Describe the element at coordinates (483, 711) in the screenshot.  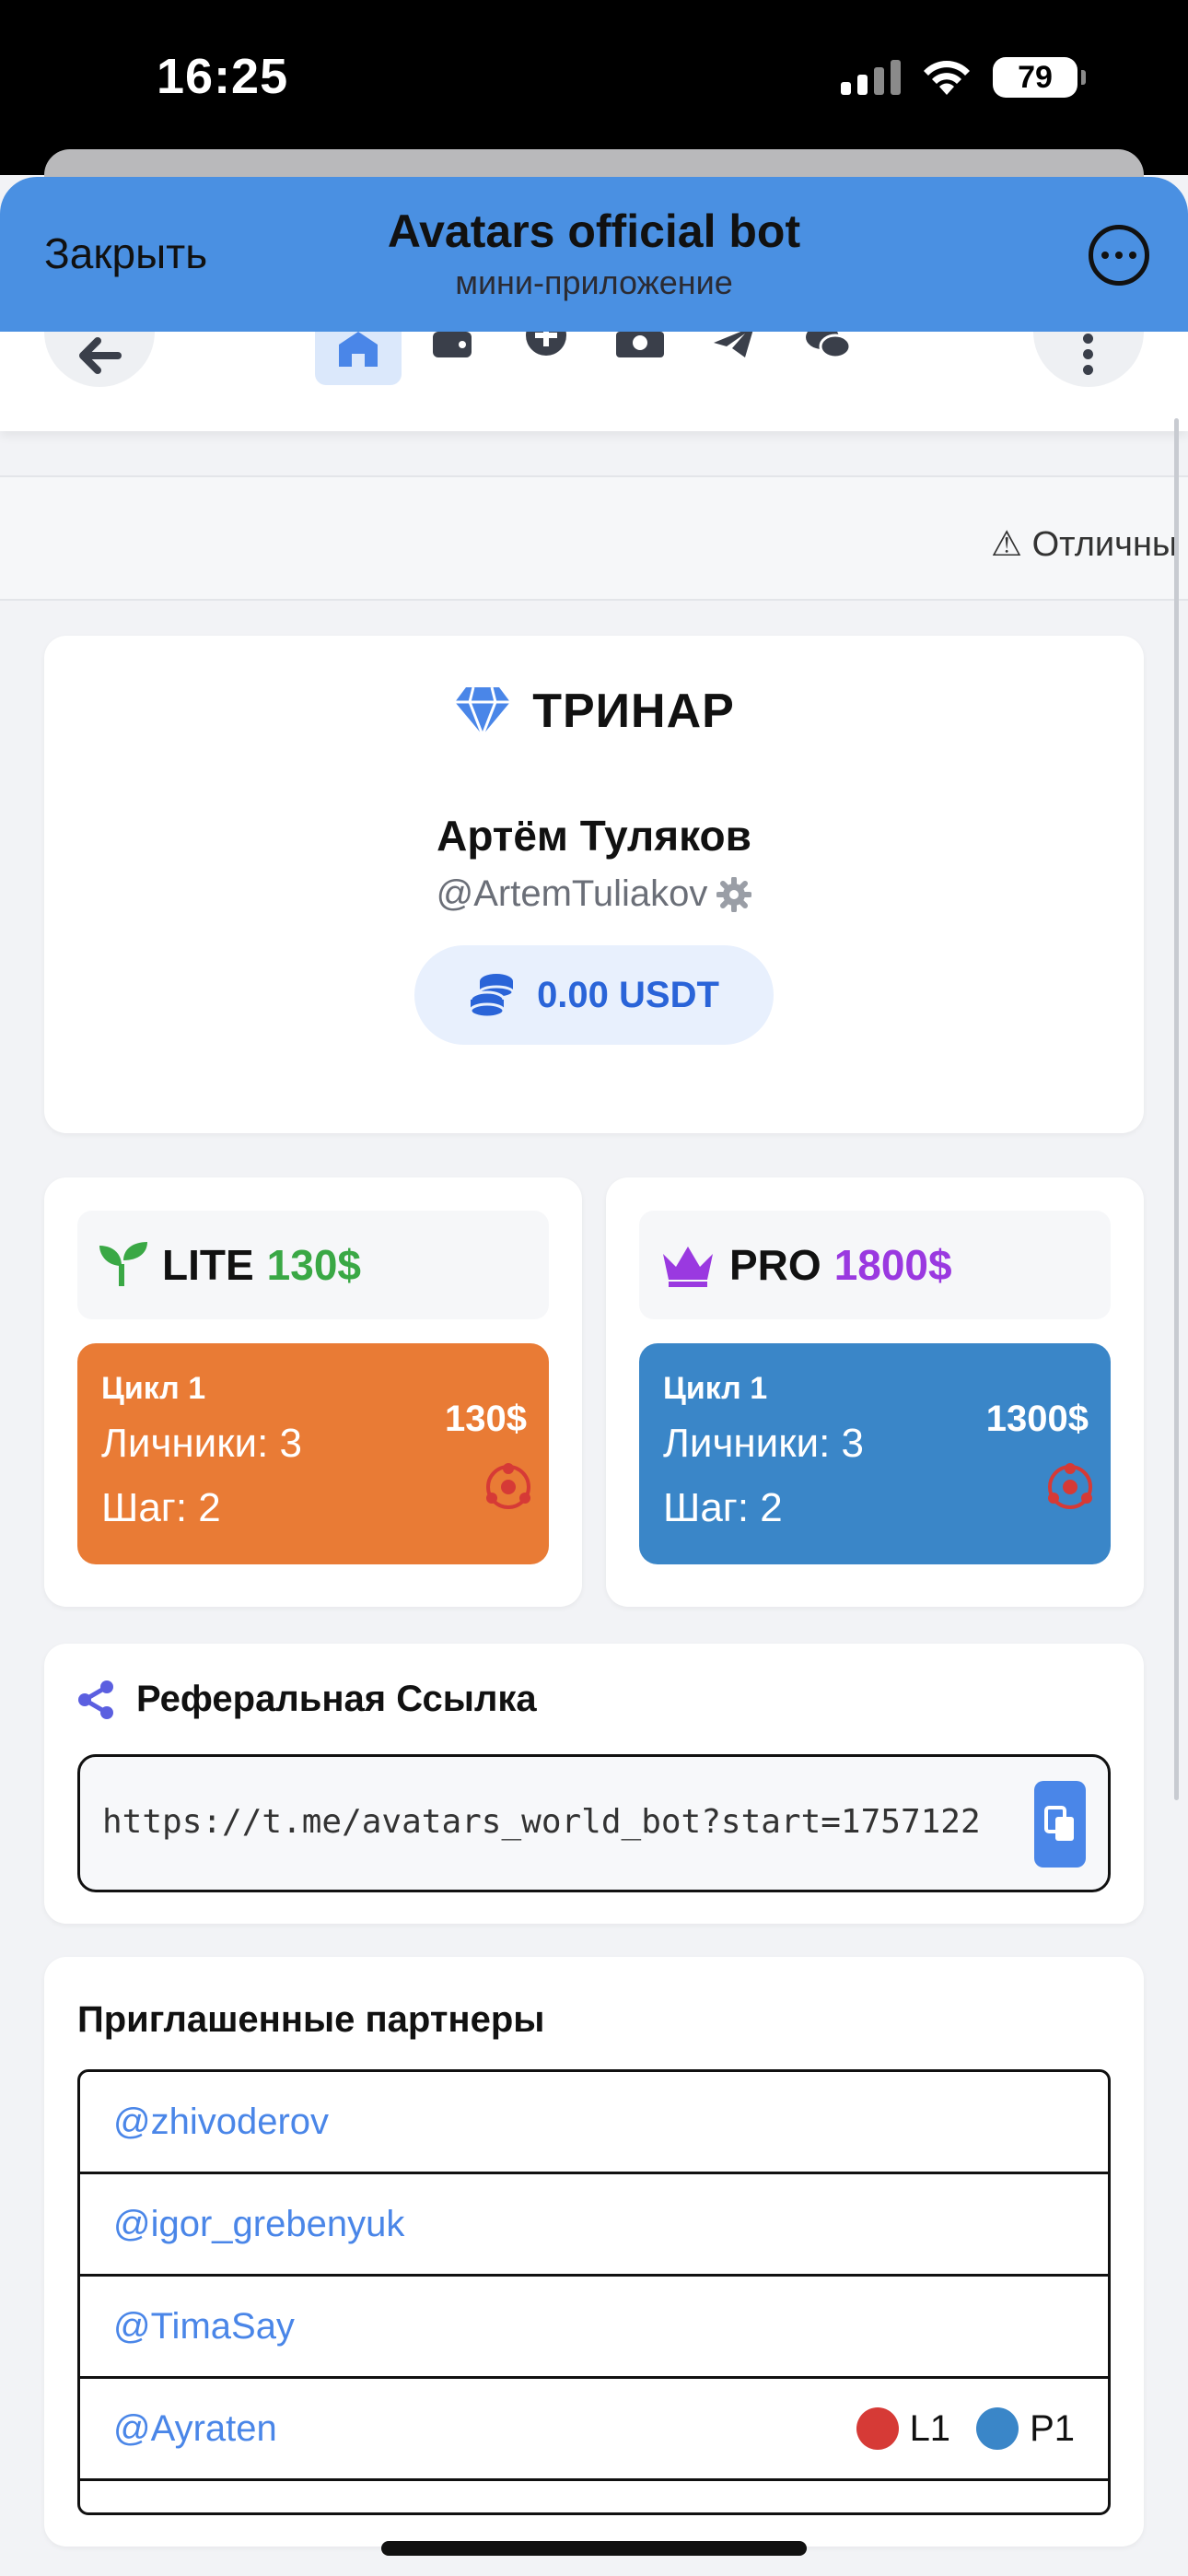
I see `diamond-icon` at that location.